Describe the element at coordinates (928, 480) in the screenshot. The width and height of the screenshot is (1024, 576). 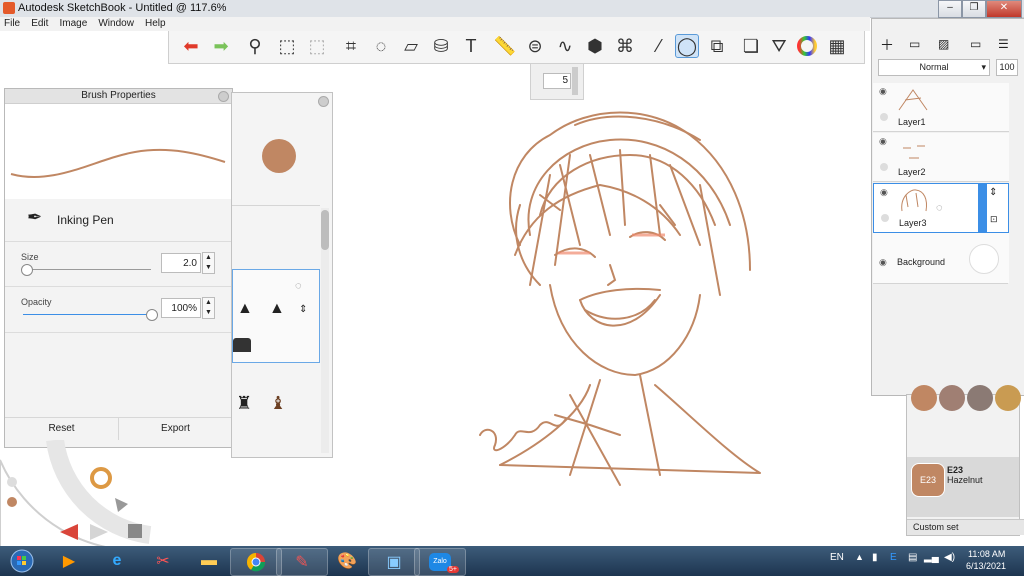
I see `selected-color-swatch: E23` at that location.